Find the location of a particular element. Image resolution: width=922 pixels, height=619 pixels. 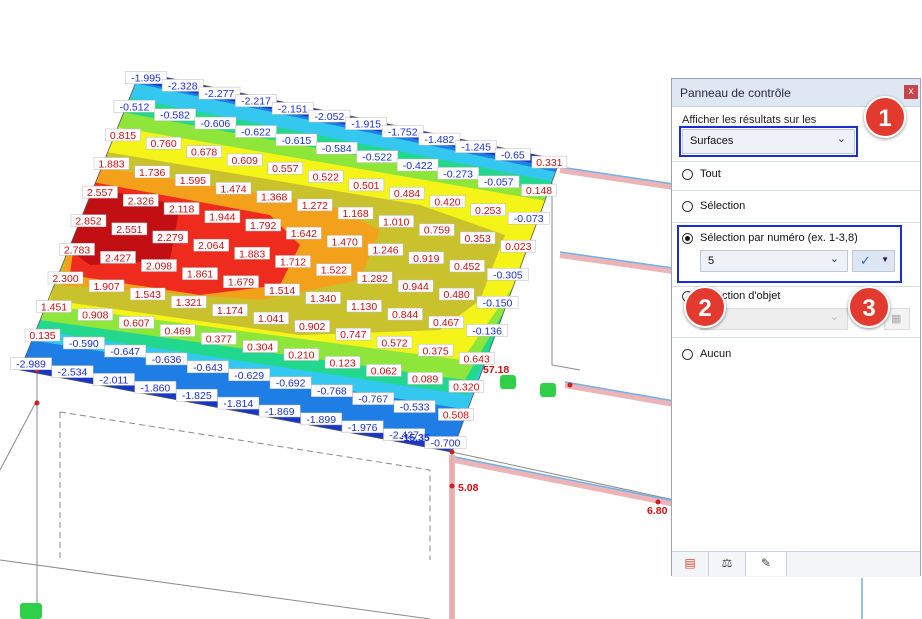

tab-balance: ⚖ is located at coordinates (727, 564).